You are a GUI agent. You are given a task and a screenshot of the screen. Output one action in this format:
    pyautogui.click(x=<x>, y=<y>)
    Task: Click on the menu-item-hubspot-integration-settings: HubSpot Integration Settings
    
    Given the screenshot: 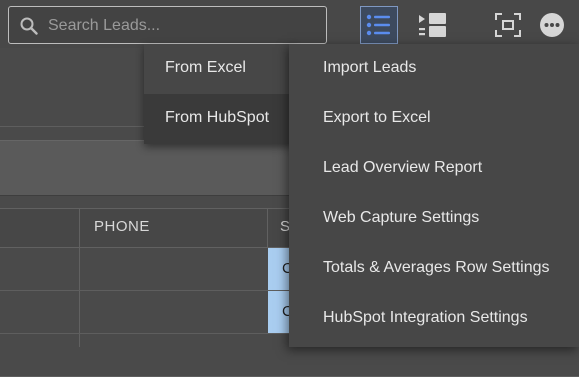 What is the action you would take?
    pyautogui.click(x=434, y=319)
    